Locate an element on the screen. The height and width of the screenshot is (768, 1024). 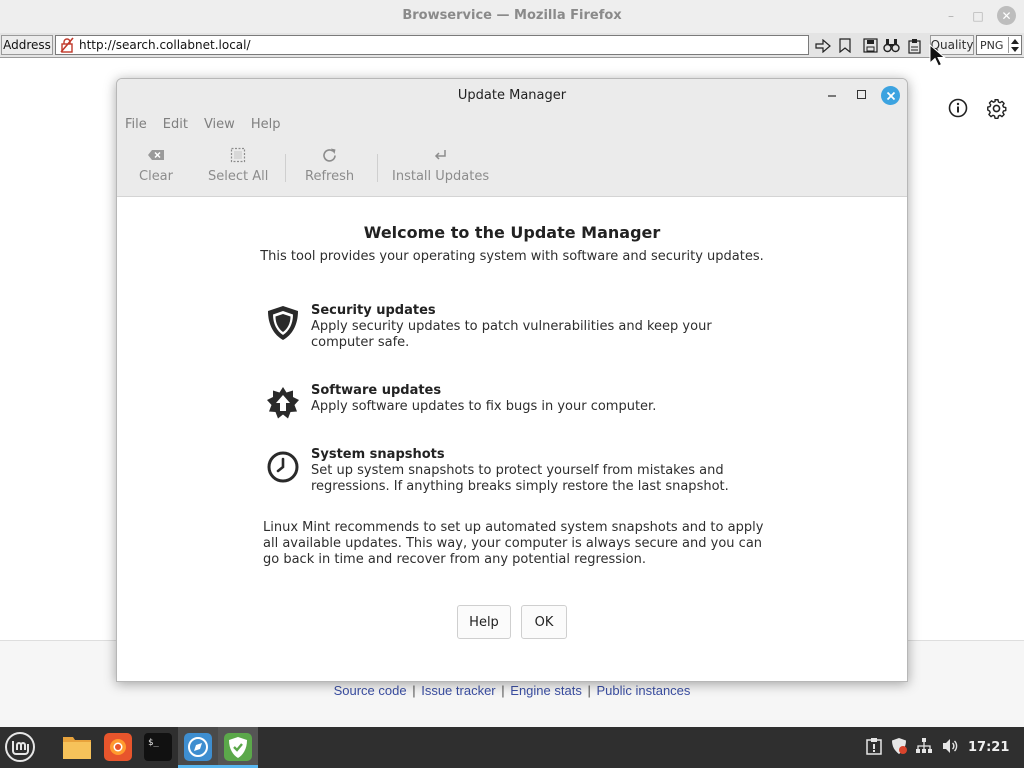
menu-icon is located at coordinates (20, 747).